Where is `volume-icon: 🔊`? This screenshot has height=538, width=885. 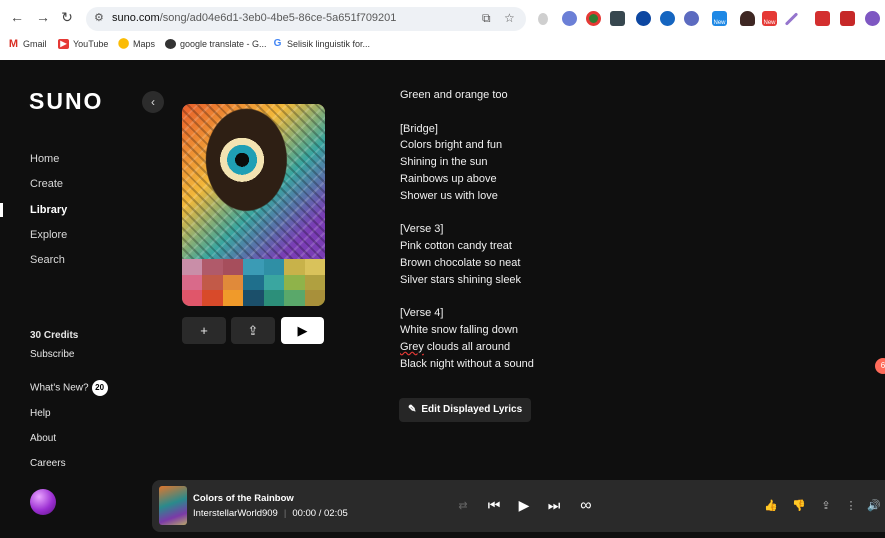 volume-icon: 🔊 is located at coordinates (874, 505).